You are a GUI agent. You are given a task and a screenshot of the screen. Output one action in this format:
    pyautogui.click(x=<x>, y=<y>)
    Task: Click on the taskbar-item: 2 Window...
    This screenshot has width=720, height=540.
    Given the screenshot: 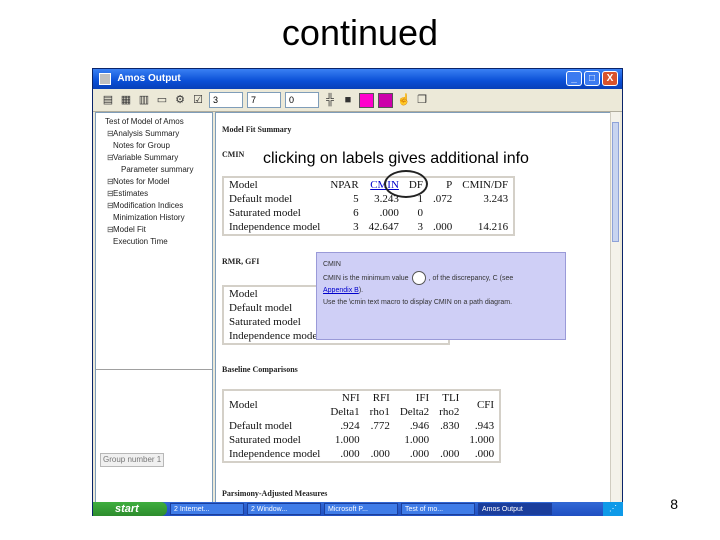 What is the action you would take?
    pyautogui.click(x=284, y=509)
    